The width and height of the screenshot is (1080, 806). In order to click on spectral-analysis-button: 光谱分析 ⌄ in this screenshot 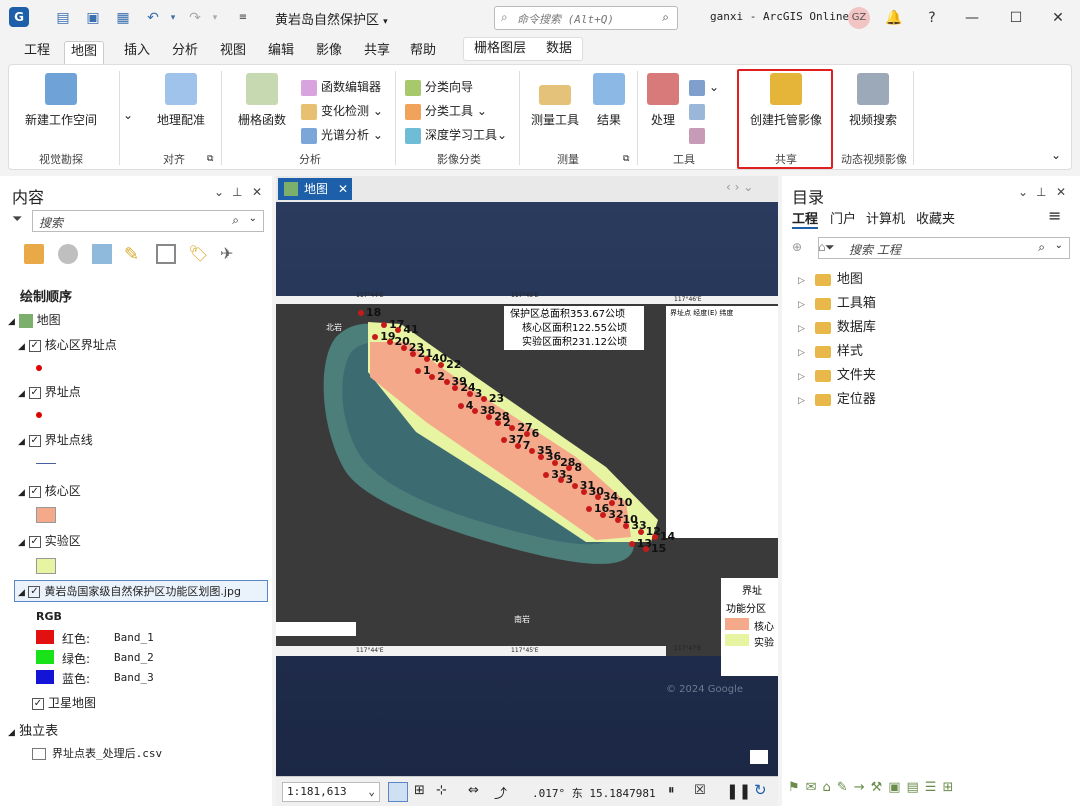, I will do `click(342, 135)`.